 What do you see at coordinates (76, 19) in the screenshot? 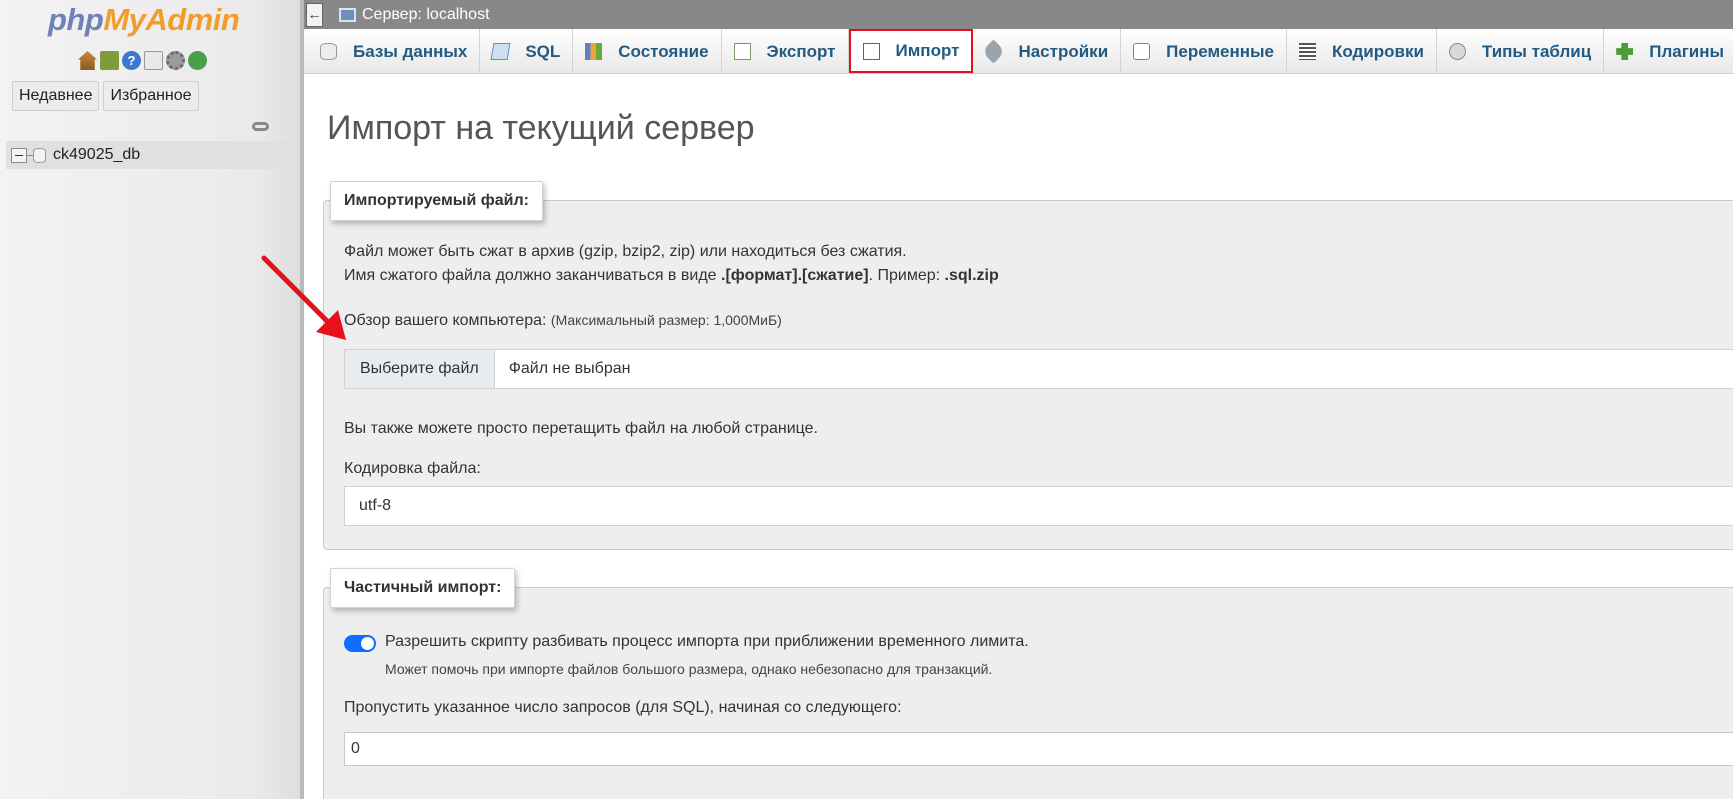
I see `logo-php-text: php` at bounding box center [76, 19].